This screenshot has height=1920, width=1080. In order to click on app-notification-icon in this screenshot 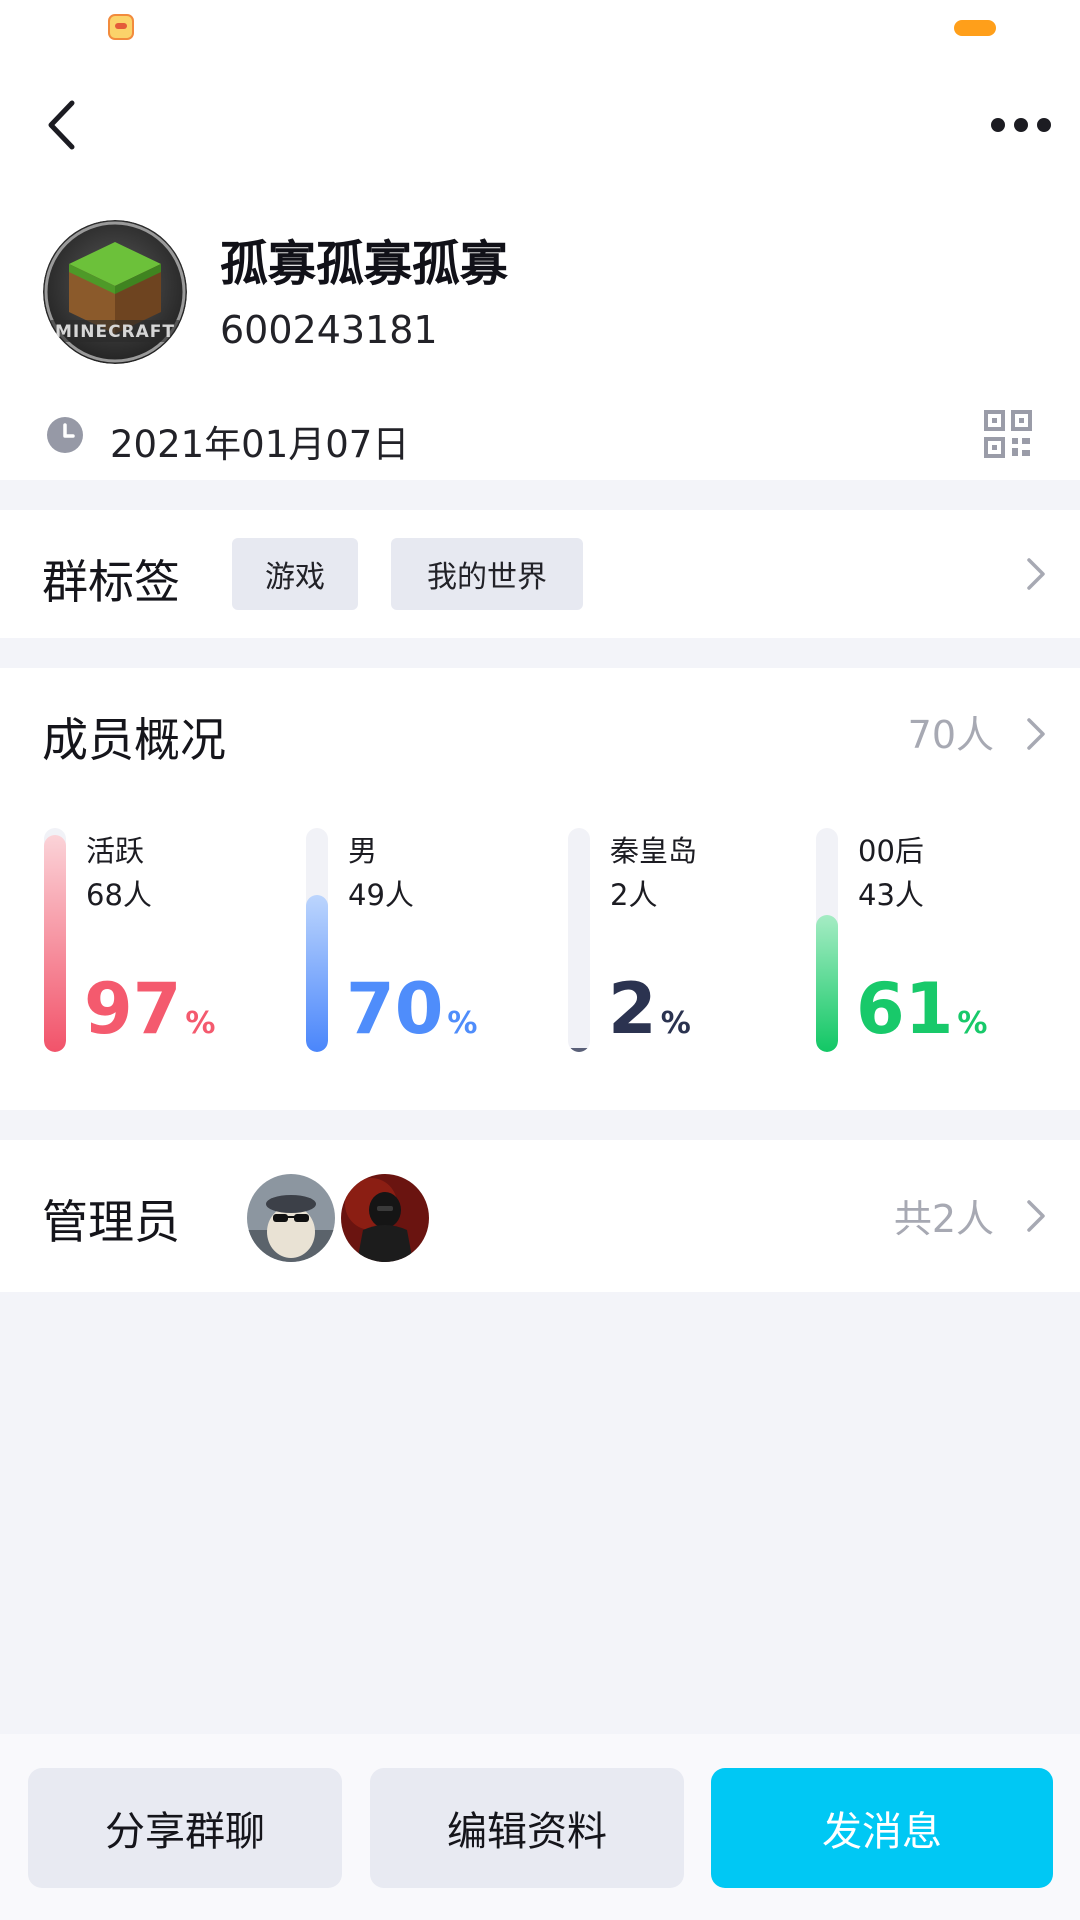, I will do `click(121, 27)`.